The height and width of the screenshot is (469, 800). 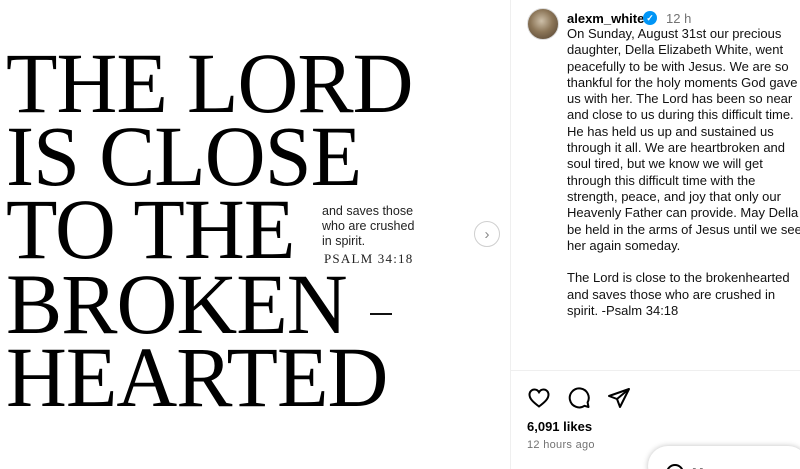 What do you see at coordinates (543, 24) in the screenshot?
I see `avatar` at bounding box center [543, 24].